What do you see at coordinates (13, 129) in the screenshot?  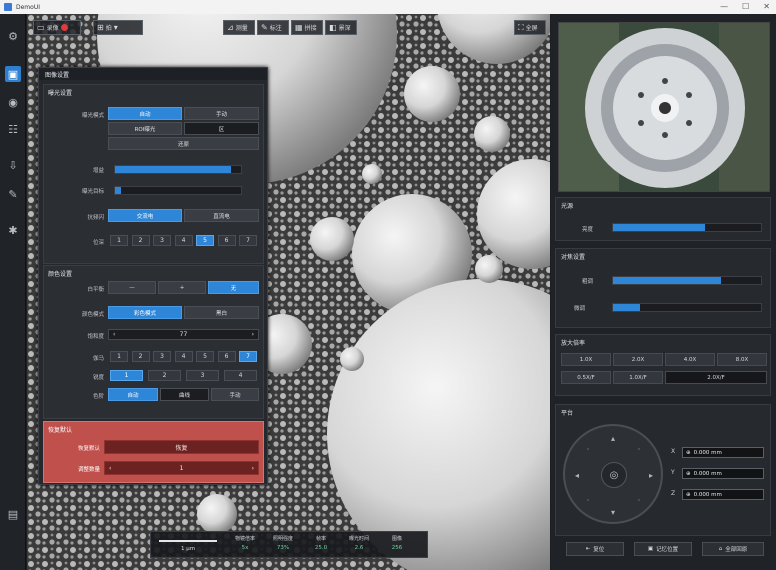 I see `layout-icon: ☷` at bounding box center [13, 129].